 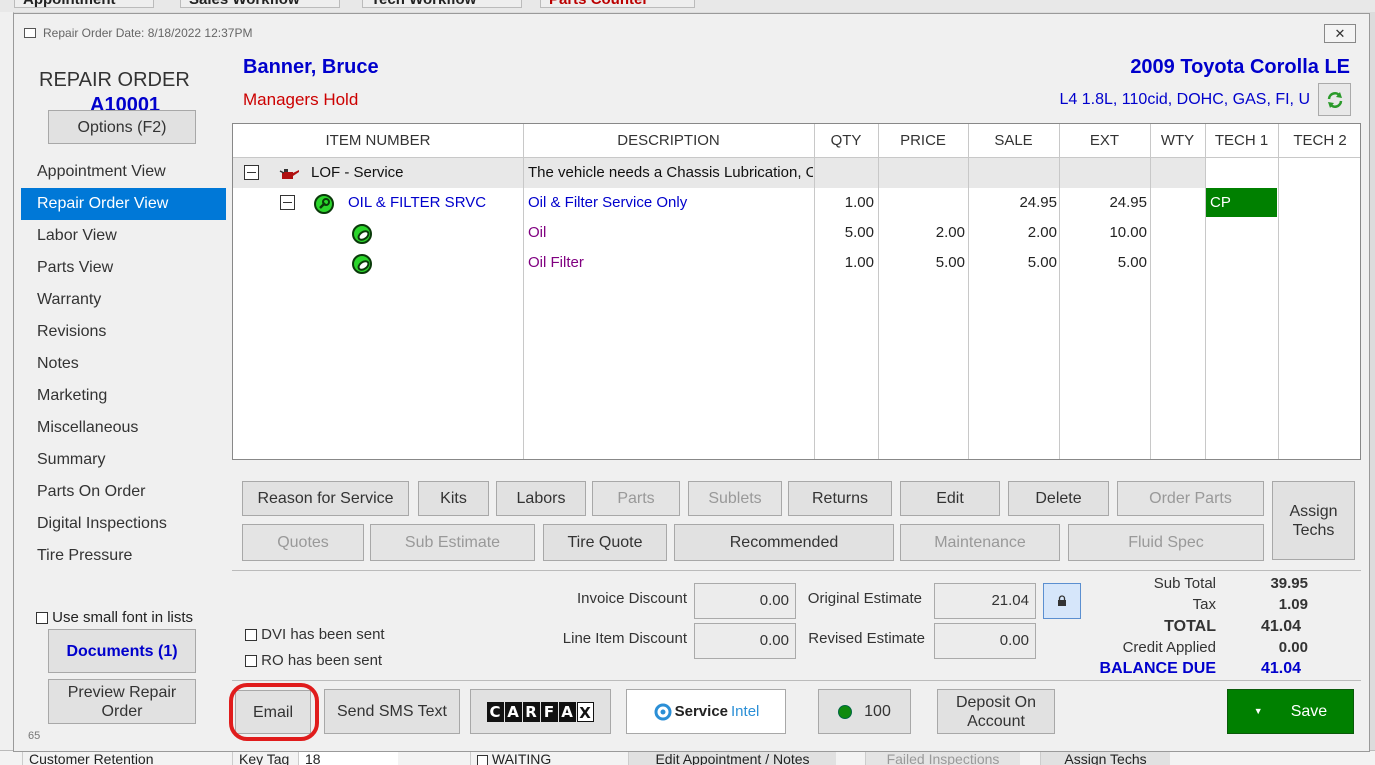 I want to click on nav-parts-view: Parts View, so click(x=123, y=268).